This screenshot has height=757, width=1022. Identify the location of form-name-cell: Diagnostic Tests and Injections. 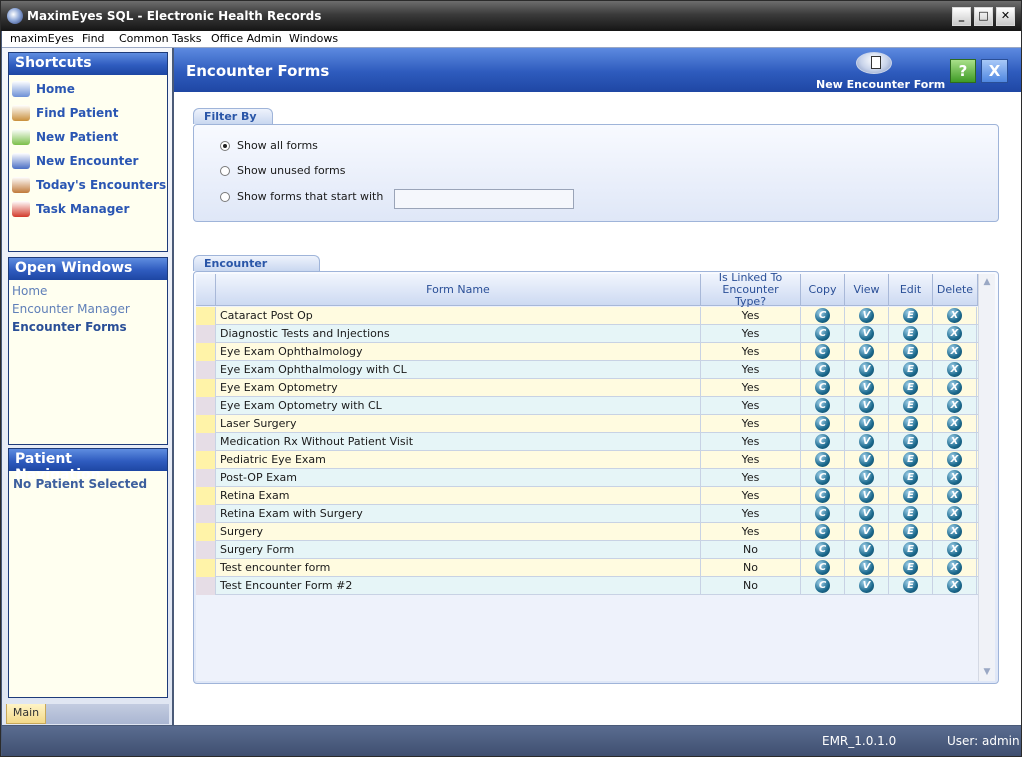
(458, 334).